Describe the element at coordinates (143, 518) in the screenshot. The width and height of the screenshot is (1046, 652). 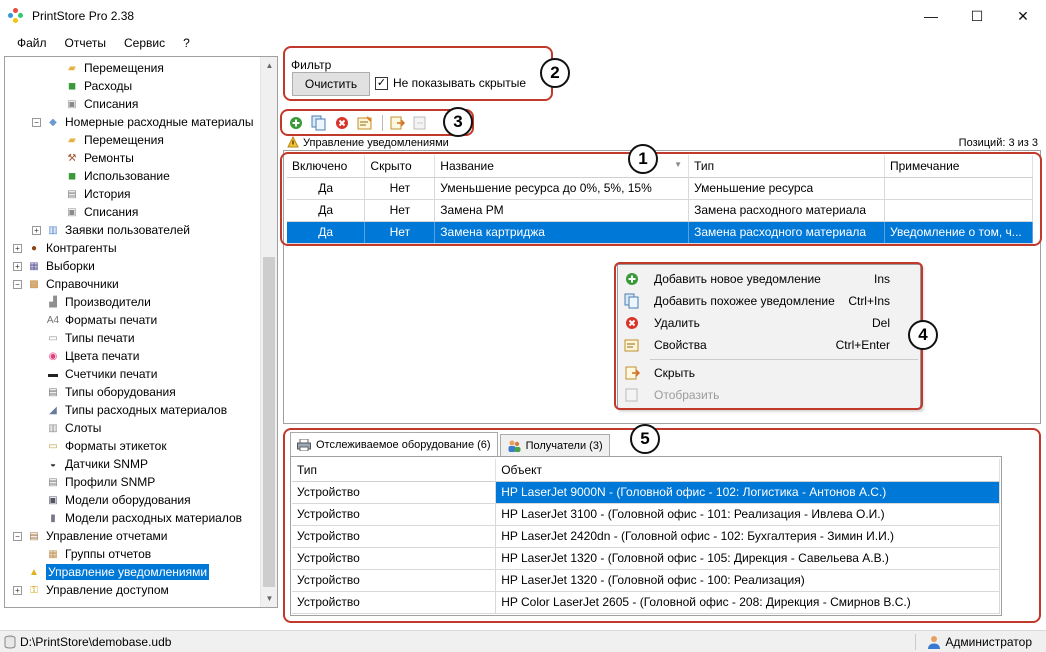
I see `tree-item: ▮ Модели расходных материалов` at that location.